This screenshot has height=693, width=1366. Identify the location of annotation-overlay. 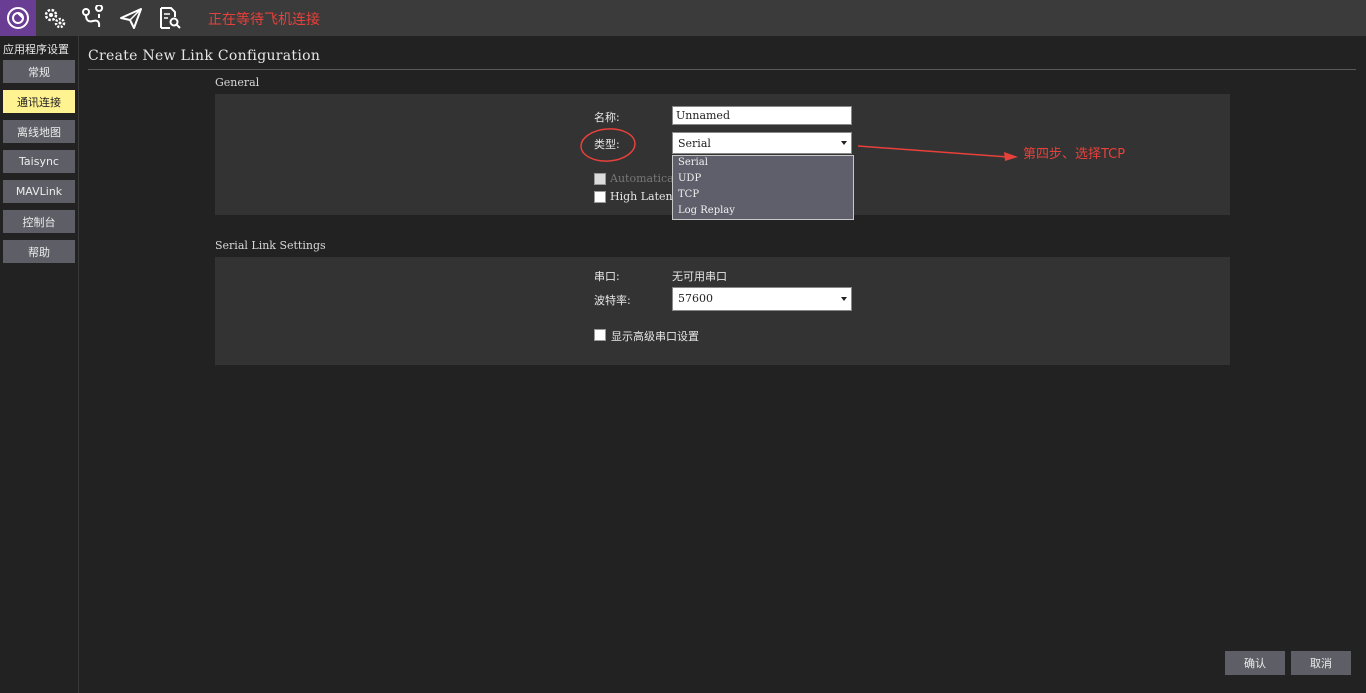
(799, 145).